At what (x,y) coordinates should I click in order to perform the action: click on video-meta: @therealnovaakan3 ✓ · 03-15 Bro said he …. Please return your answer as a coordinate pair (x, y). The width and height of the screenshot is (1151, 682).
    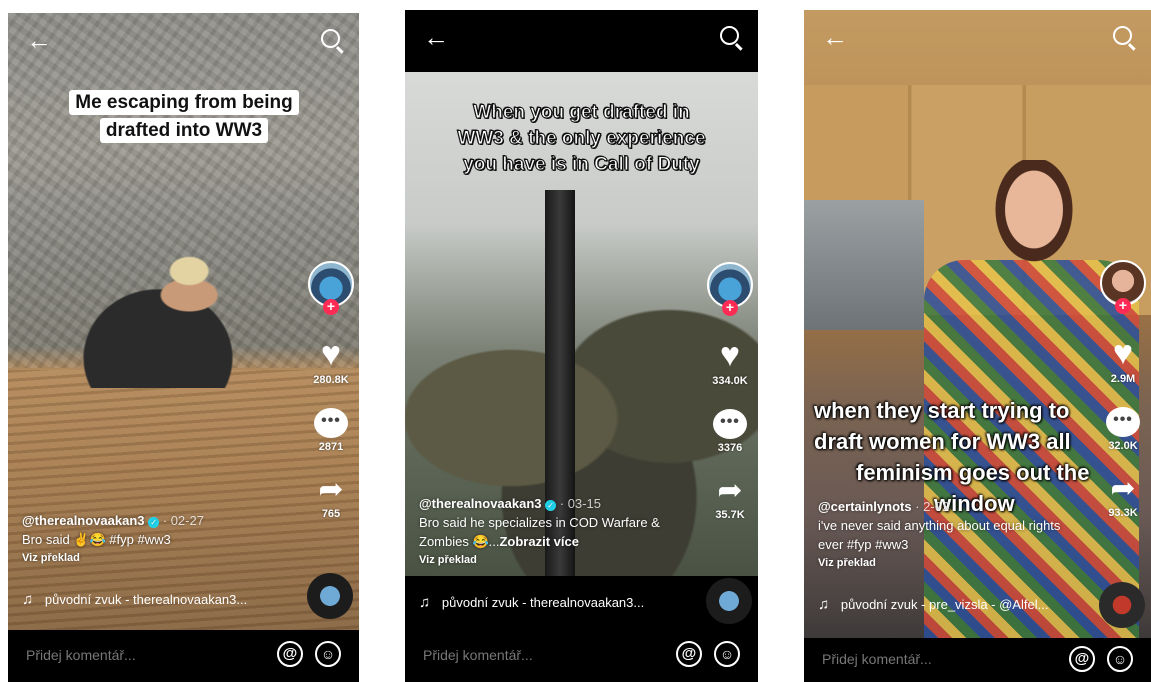
    Looking at the image, I should click on (559, 532).